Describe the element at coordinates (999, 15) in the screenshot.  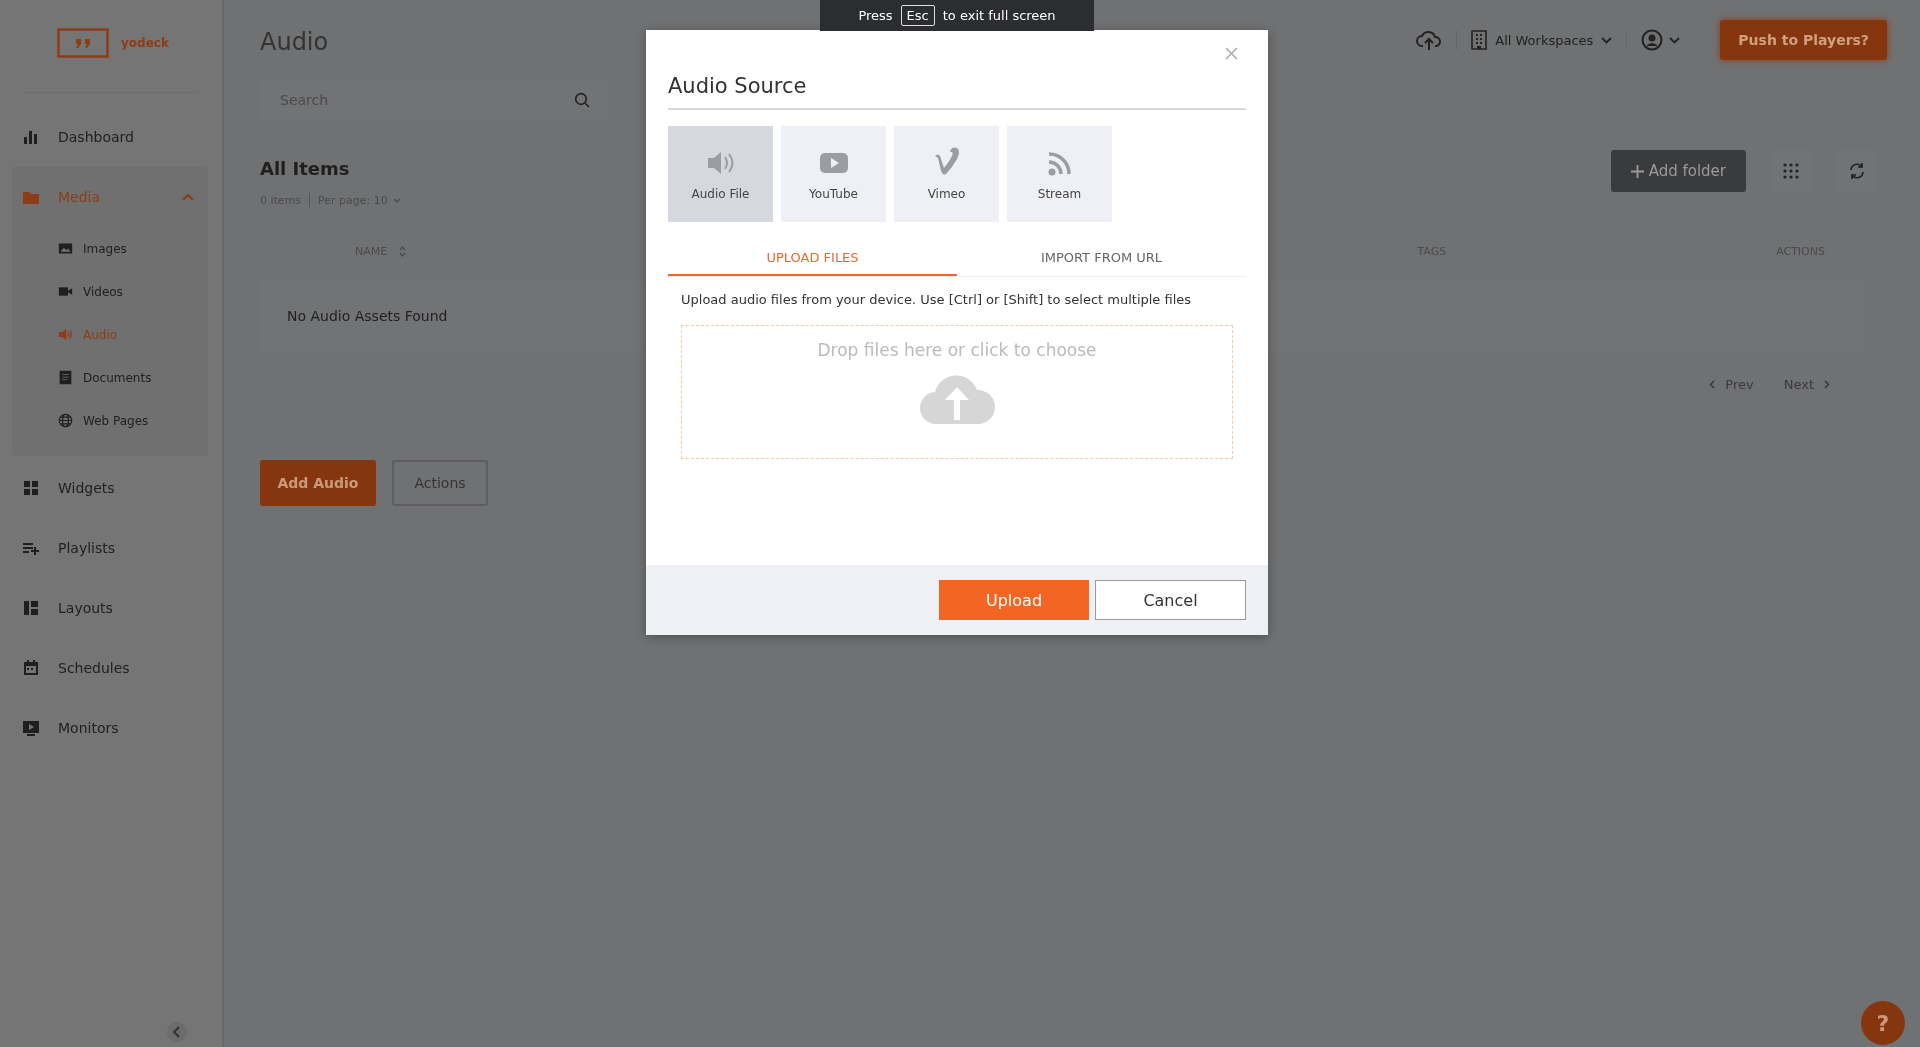
I see `notice-text: to exit full screen` at that location.